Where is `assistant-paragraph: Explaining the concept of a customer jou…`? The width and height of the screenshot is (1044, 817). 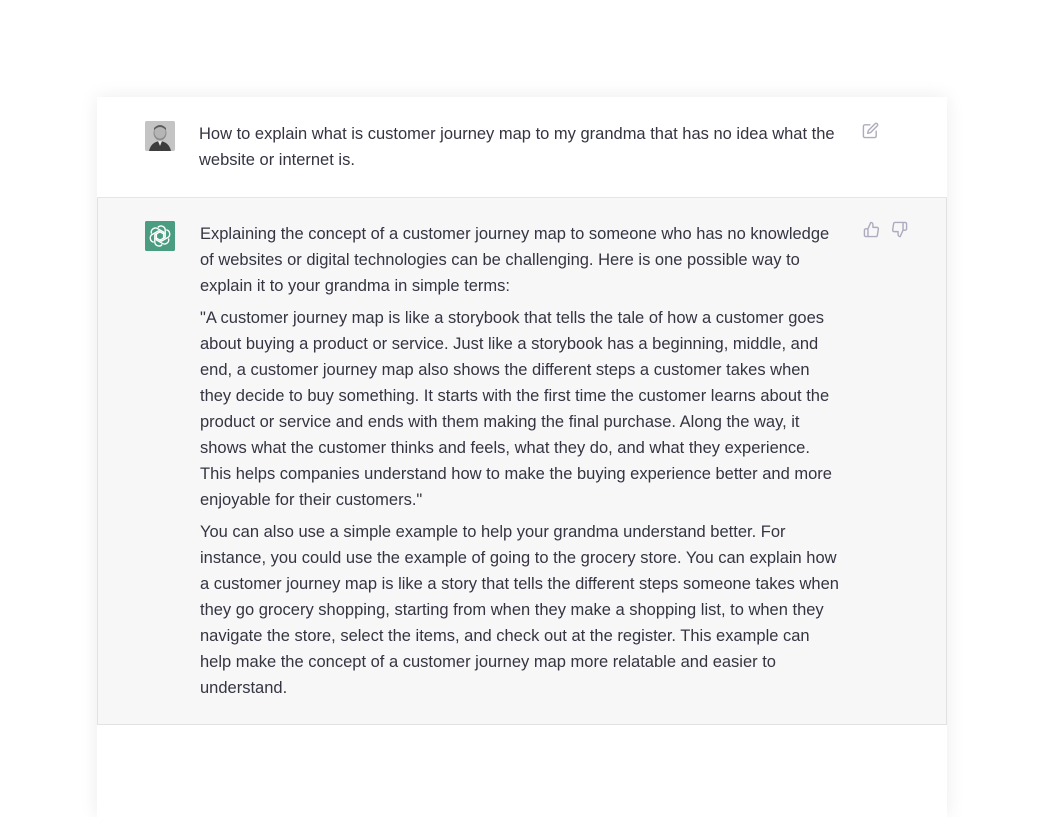
assistant-paragraph: Explaining the concept of a customer jou… is located at coordinates (515, 260).